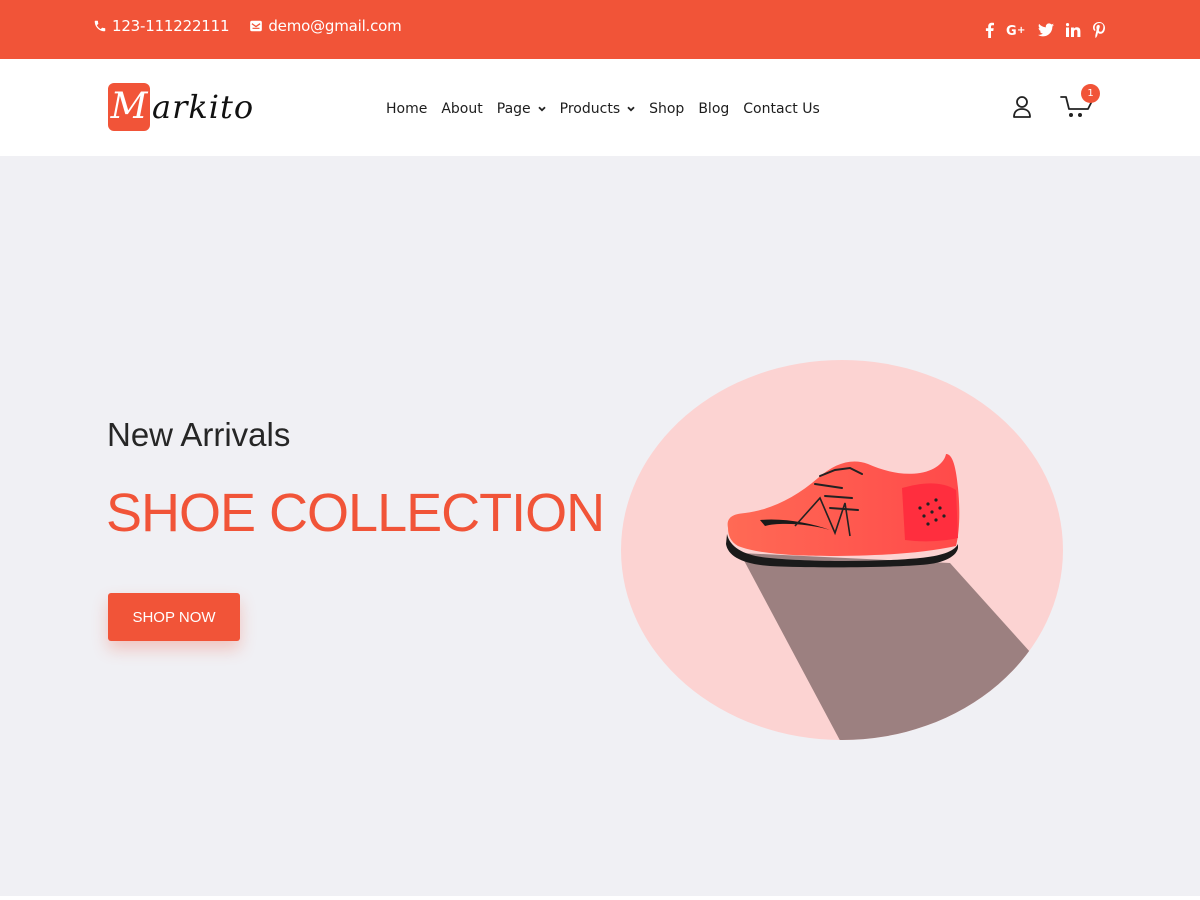  What do you see at coordinates (600, 898) in the screenshot?
I see `bottom-divider` at bounding box center [600, 898].